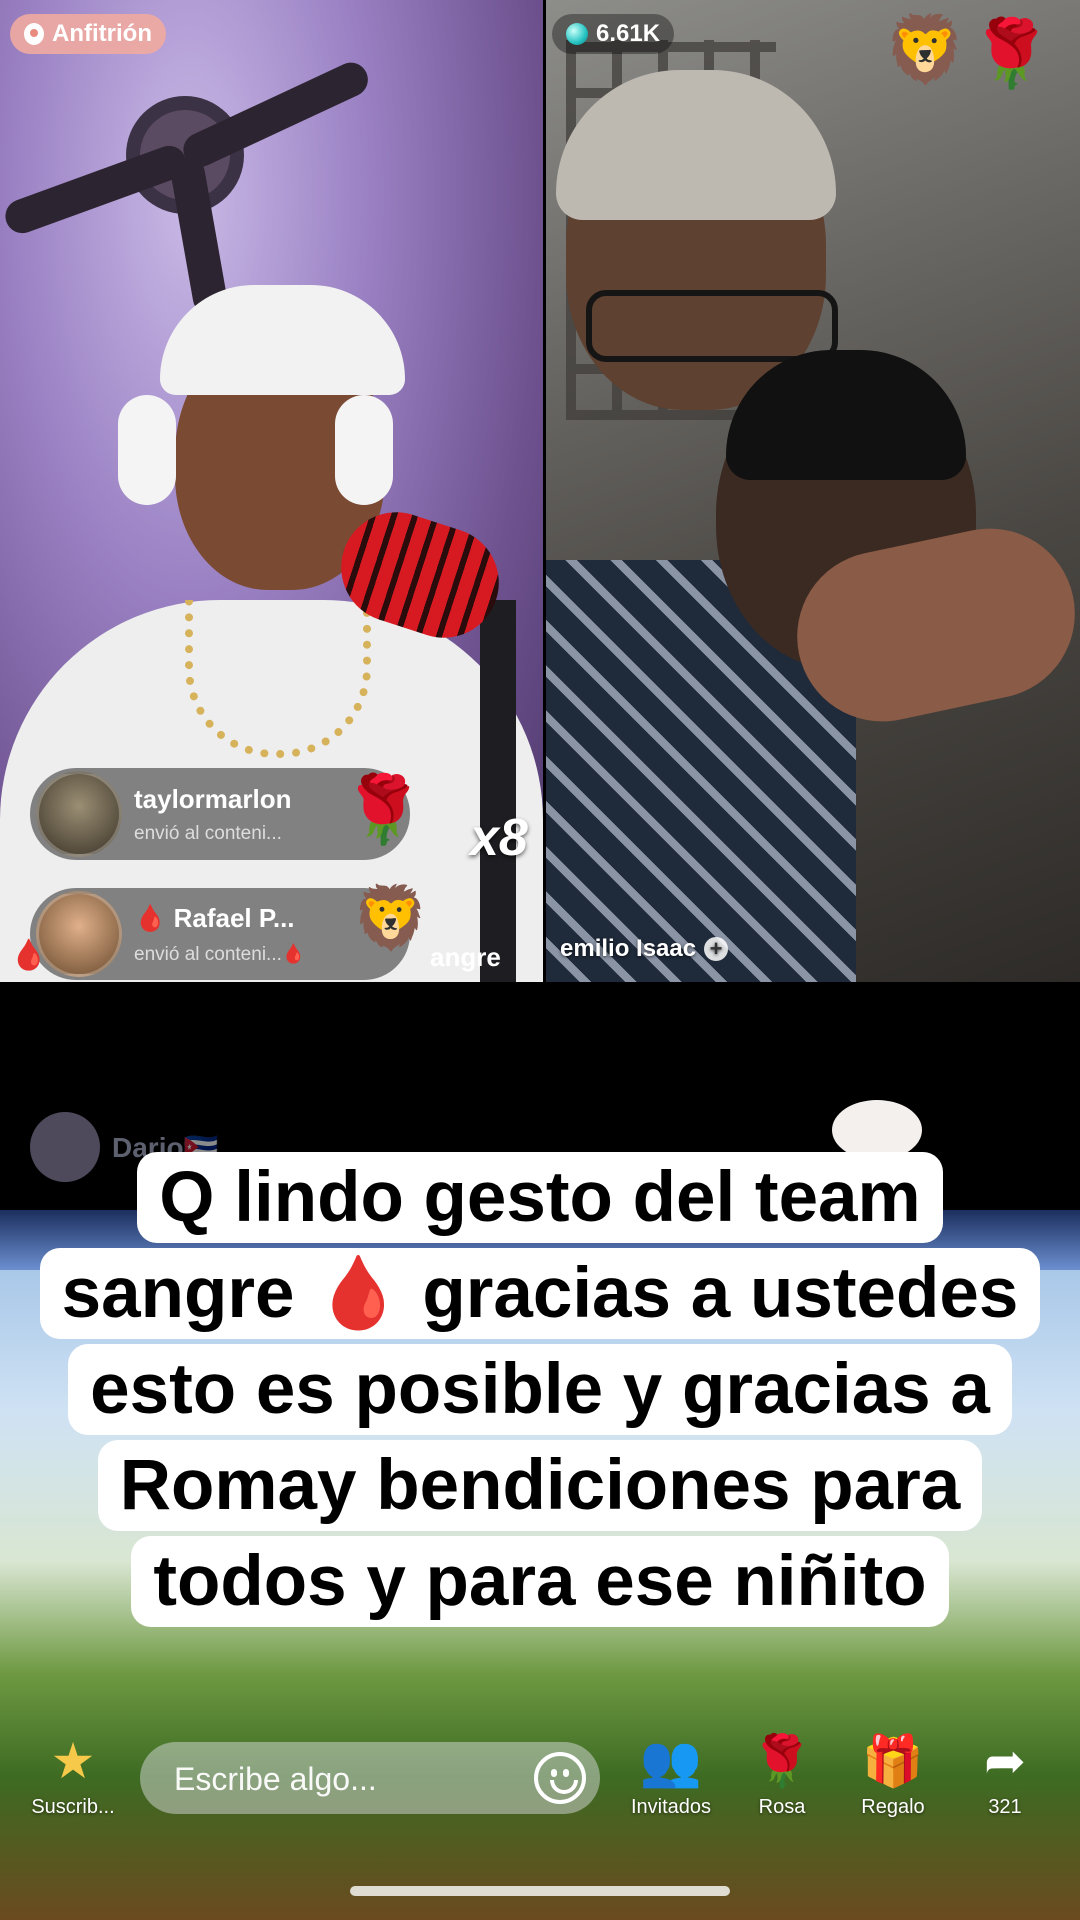 The image size is (1080, 1920). I want to click on gift-label: Regalo, so click(893, 1807).